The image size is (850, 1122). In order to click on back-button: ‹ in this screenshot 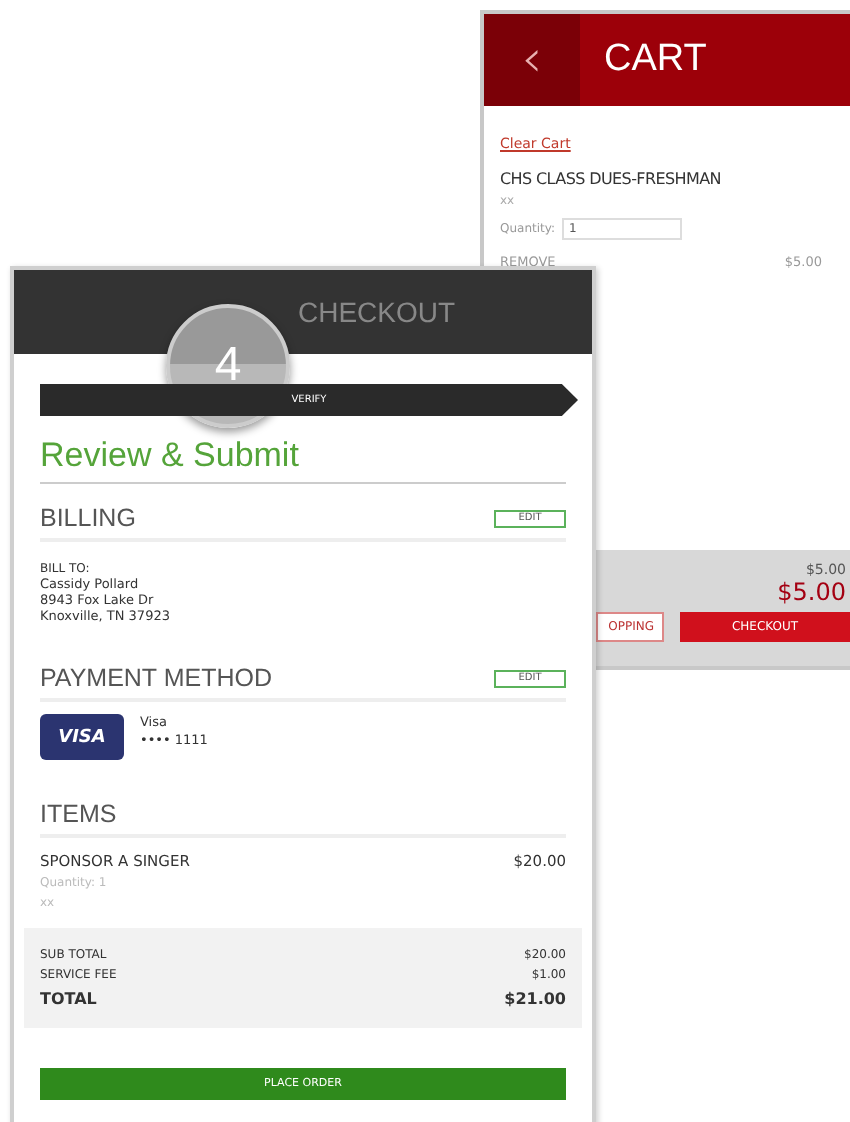, I will do `click(532, 60)`.